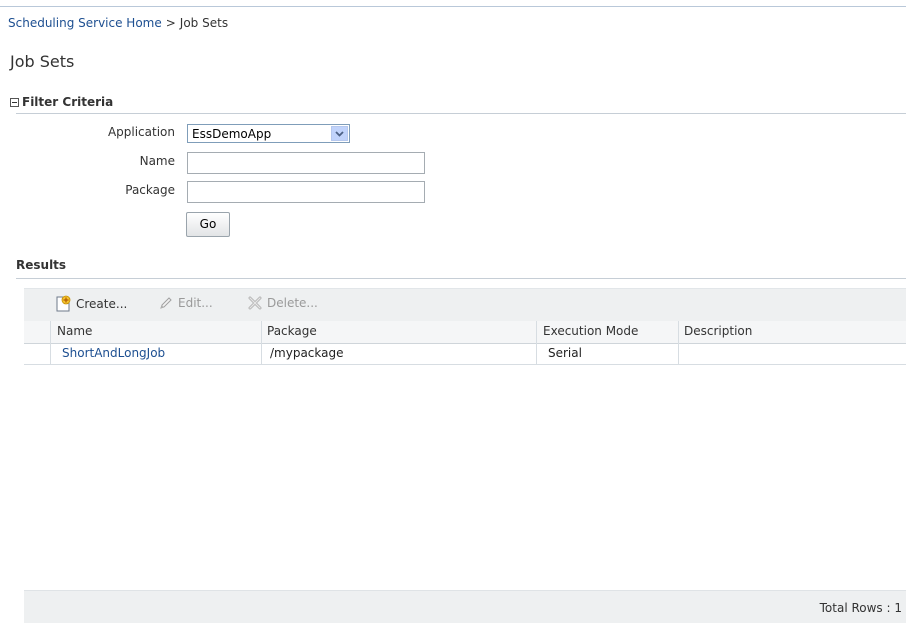  What do you see at coordinates (306, 192) in the screenshot?
I see `package-input` at bounding box center [306, 192].